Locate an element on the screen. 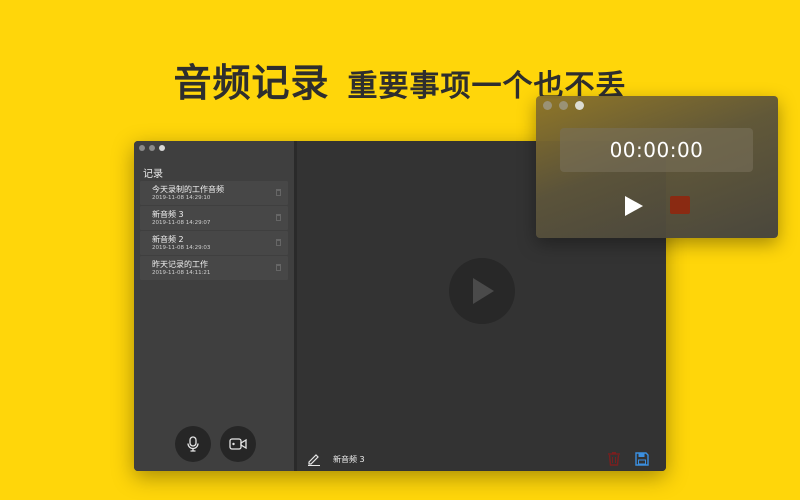  recording-name: 新音频 3 is located at coordinates (168, 214).